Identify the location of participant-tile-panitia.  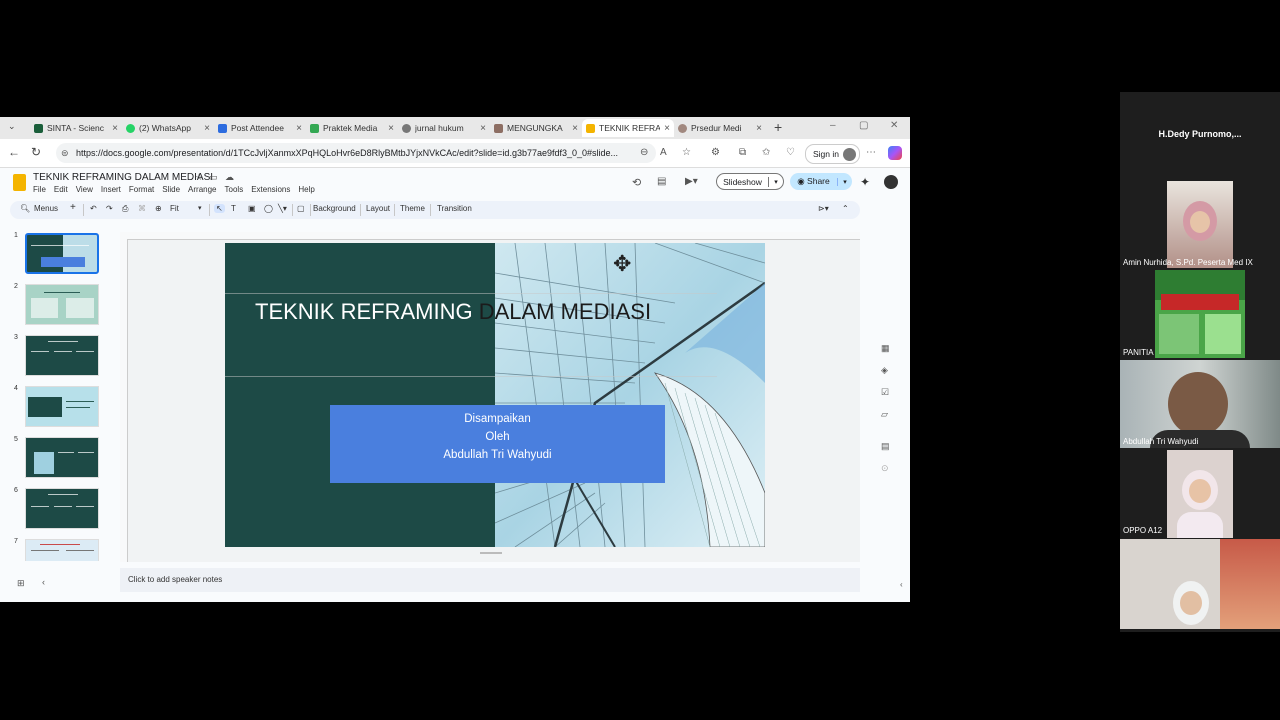
(1200, 314).